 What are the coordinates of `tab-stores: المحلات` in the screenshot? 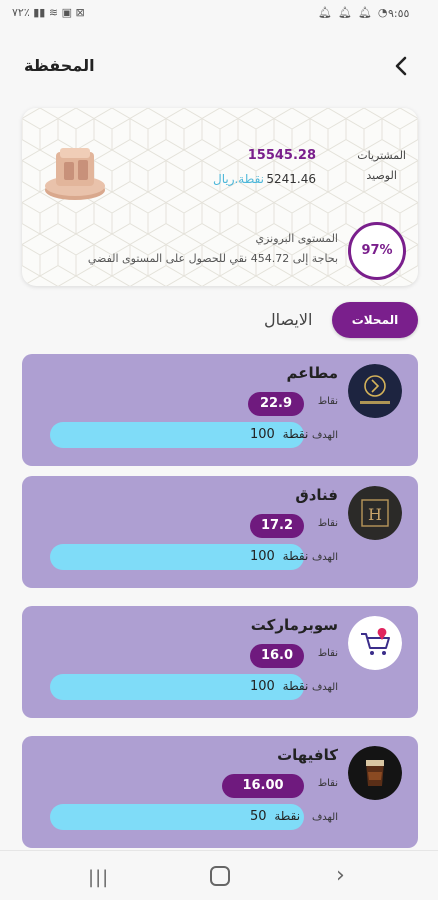 It's located at (375, 320).